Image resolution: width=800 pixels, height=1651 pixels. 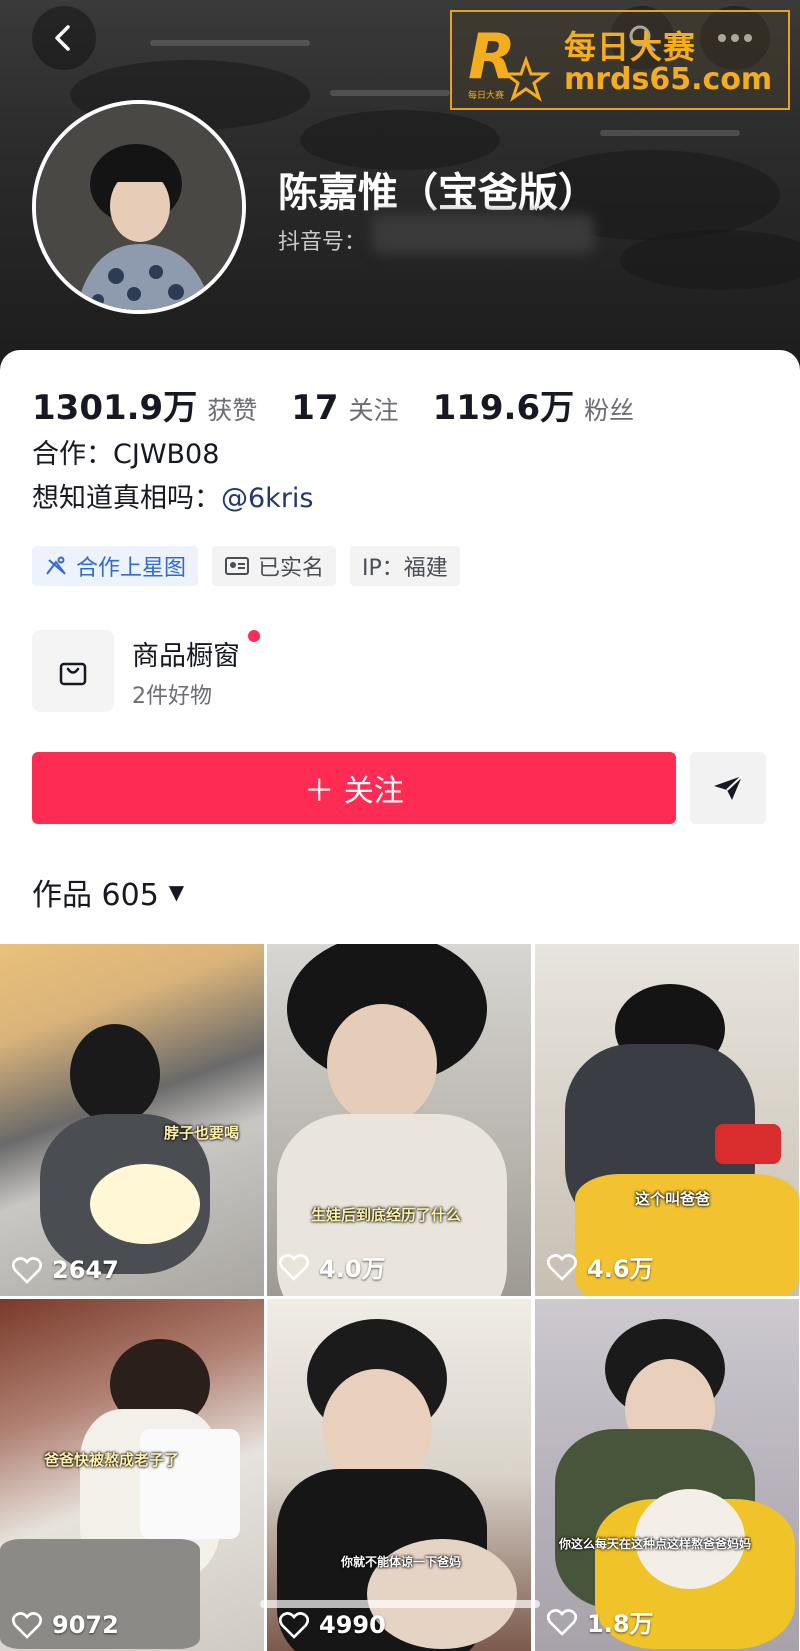 I want to click on likes-label: 获赞, so click(x=232, y=410).